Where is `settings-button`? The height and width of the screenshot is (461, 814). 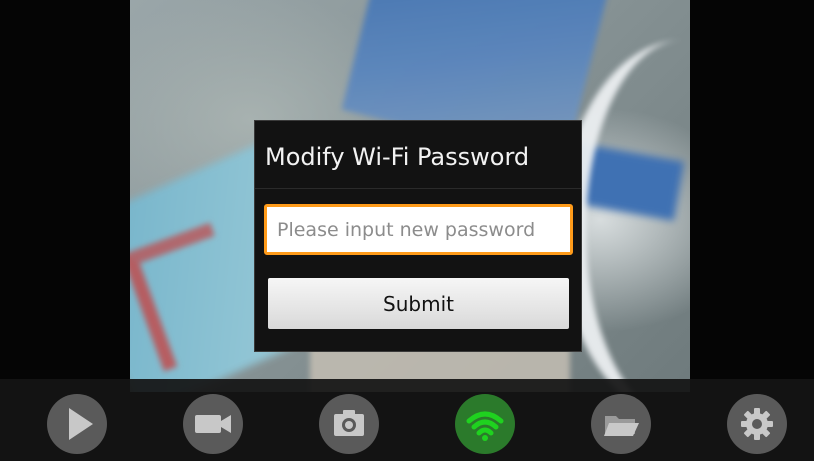
settings-button is located at coordinates (757, 424).